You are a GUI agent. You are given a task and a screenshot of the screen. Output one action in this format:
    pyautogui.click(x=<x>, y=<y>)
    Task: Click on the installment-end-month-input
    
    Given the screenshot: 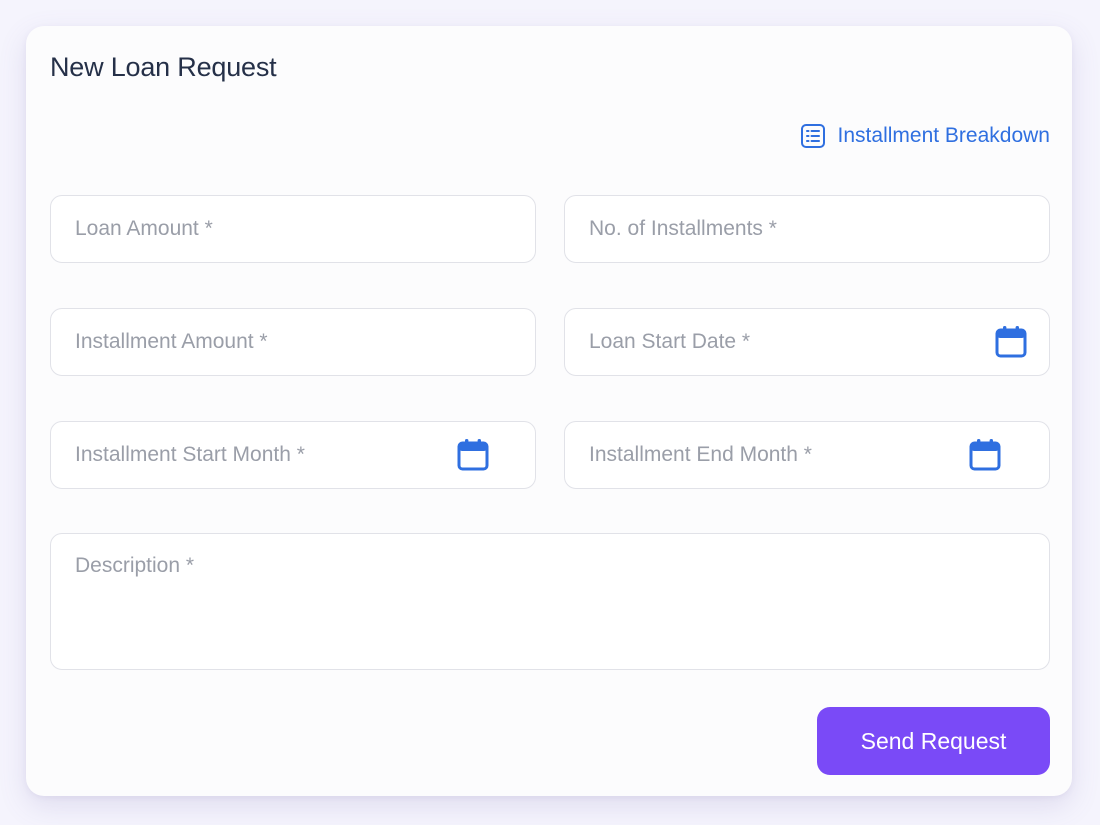 What is the action you would take?
    pyautogui.click(x=779, y=455)
    